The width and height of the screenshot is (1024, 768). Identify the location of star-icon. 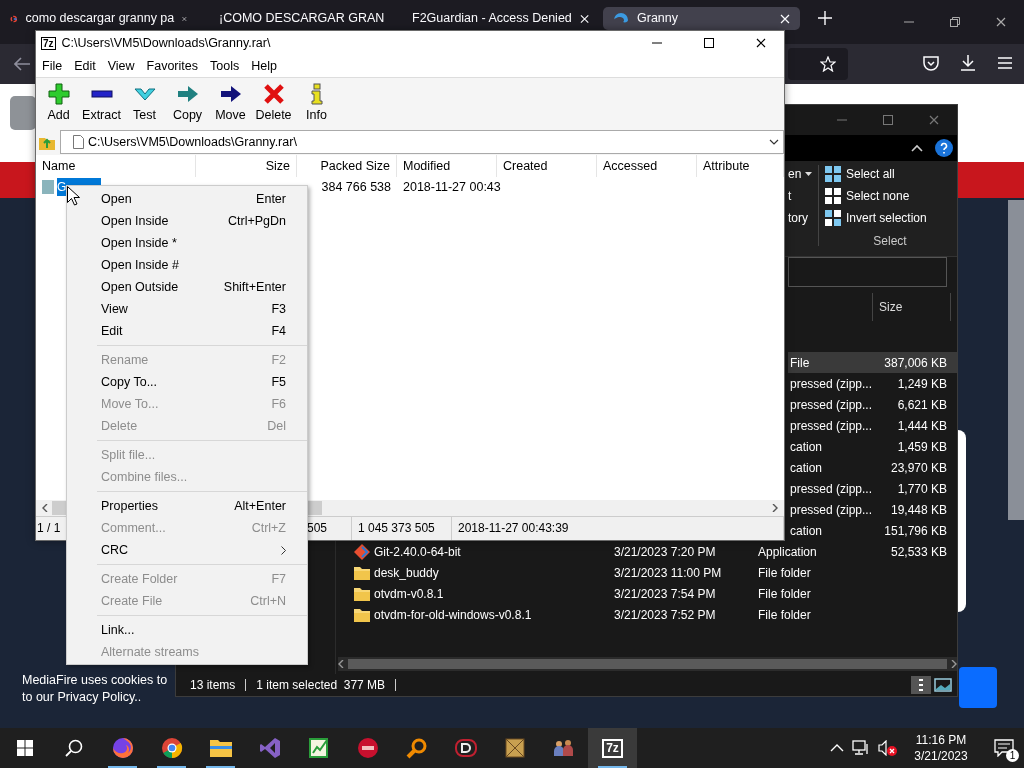
(828, 64).